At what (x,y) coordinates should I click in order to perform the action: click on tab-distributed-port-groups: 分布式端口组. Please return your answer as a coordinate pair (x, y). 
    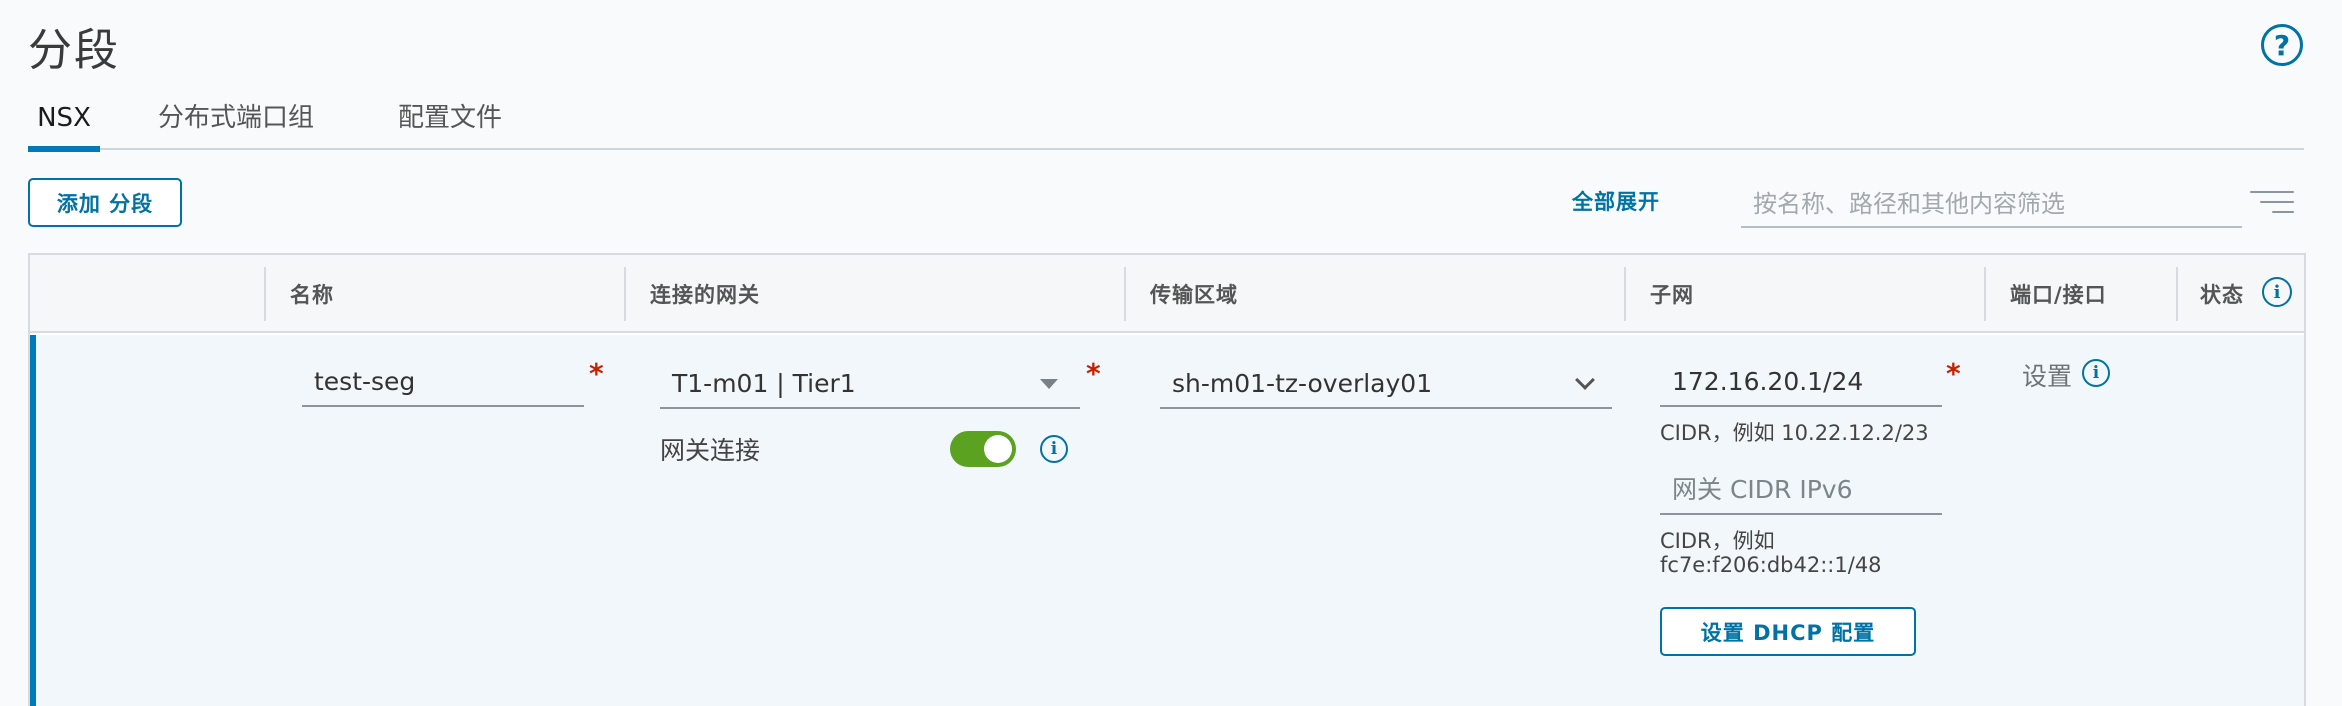
    Looking at the image, I should click on (236, 123).